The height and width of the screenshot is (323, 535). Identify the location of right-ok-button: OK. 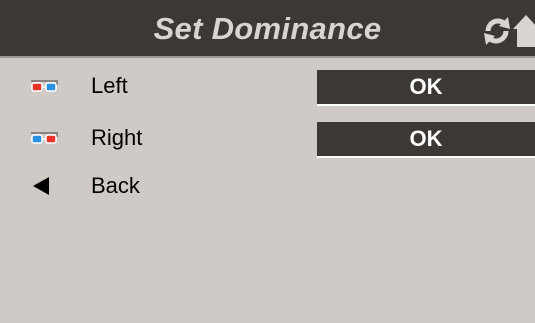
(426, 140).